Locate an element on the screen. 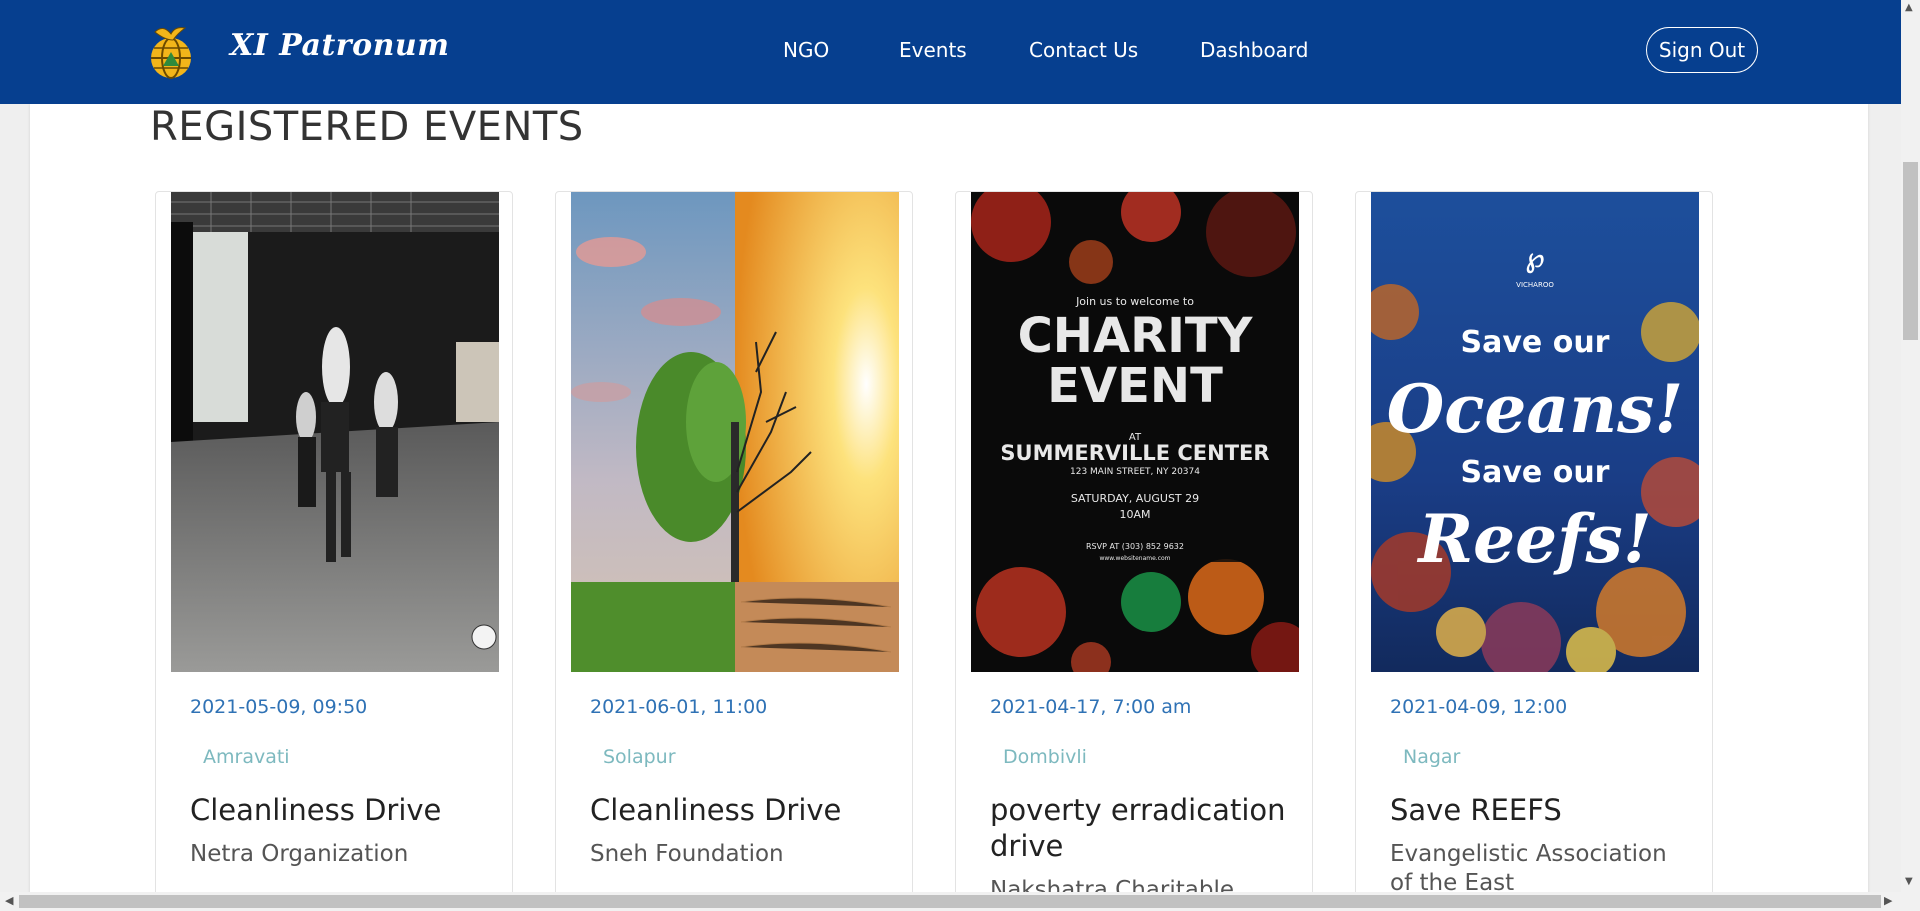  poster-web-text: www.websitename.com is located at coordinates (1134, 558).